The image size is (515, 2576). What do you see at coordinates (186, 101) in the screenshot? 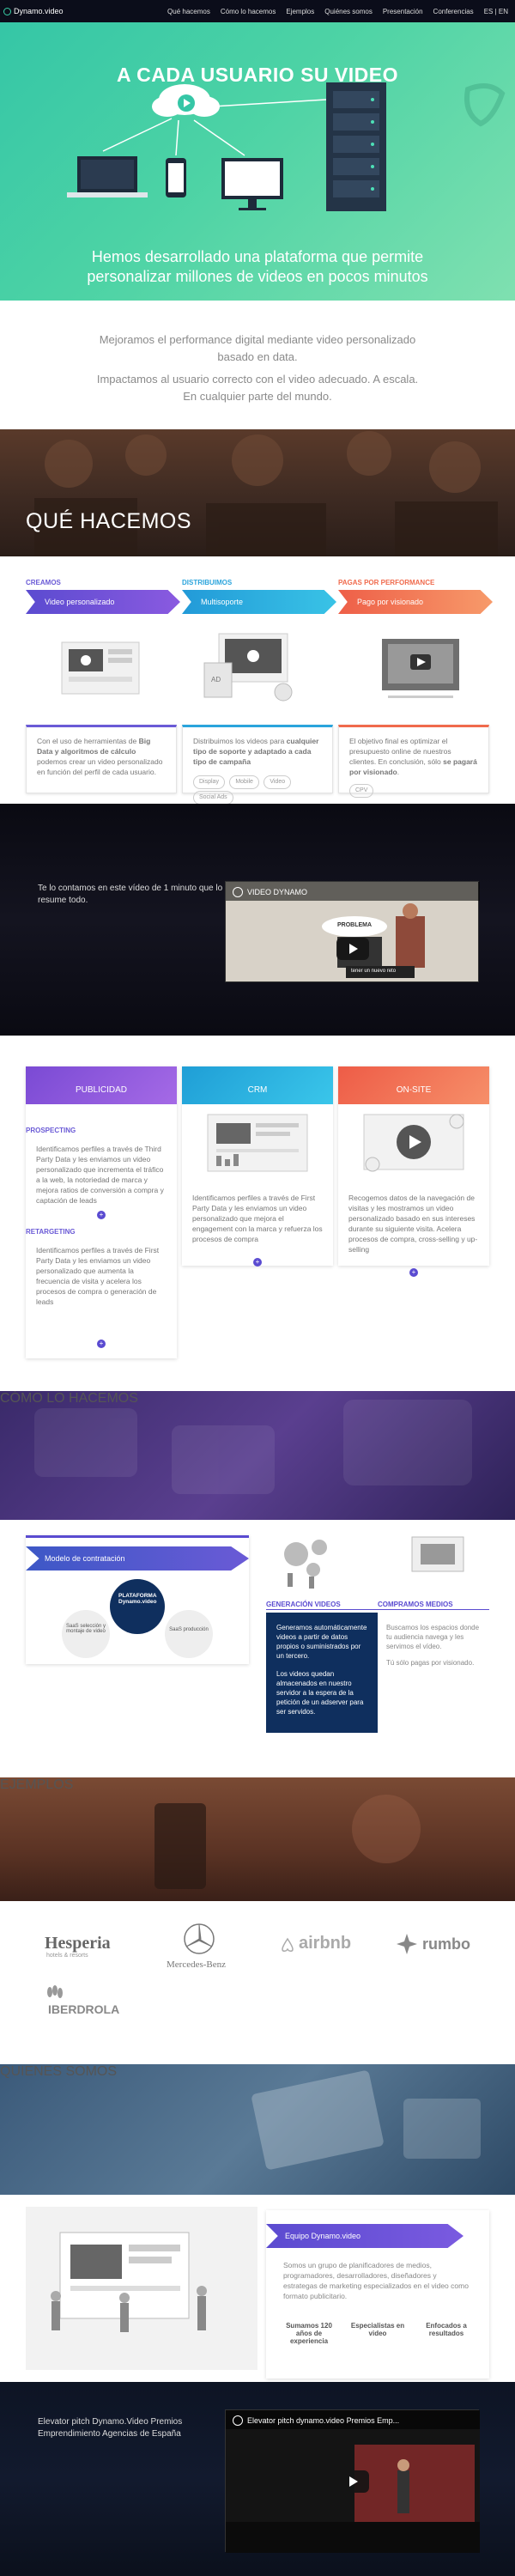
I see `cloud-icon` at bounding box center [186, 101].